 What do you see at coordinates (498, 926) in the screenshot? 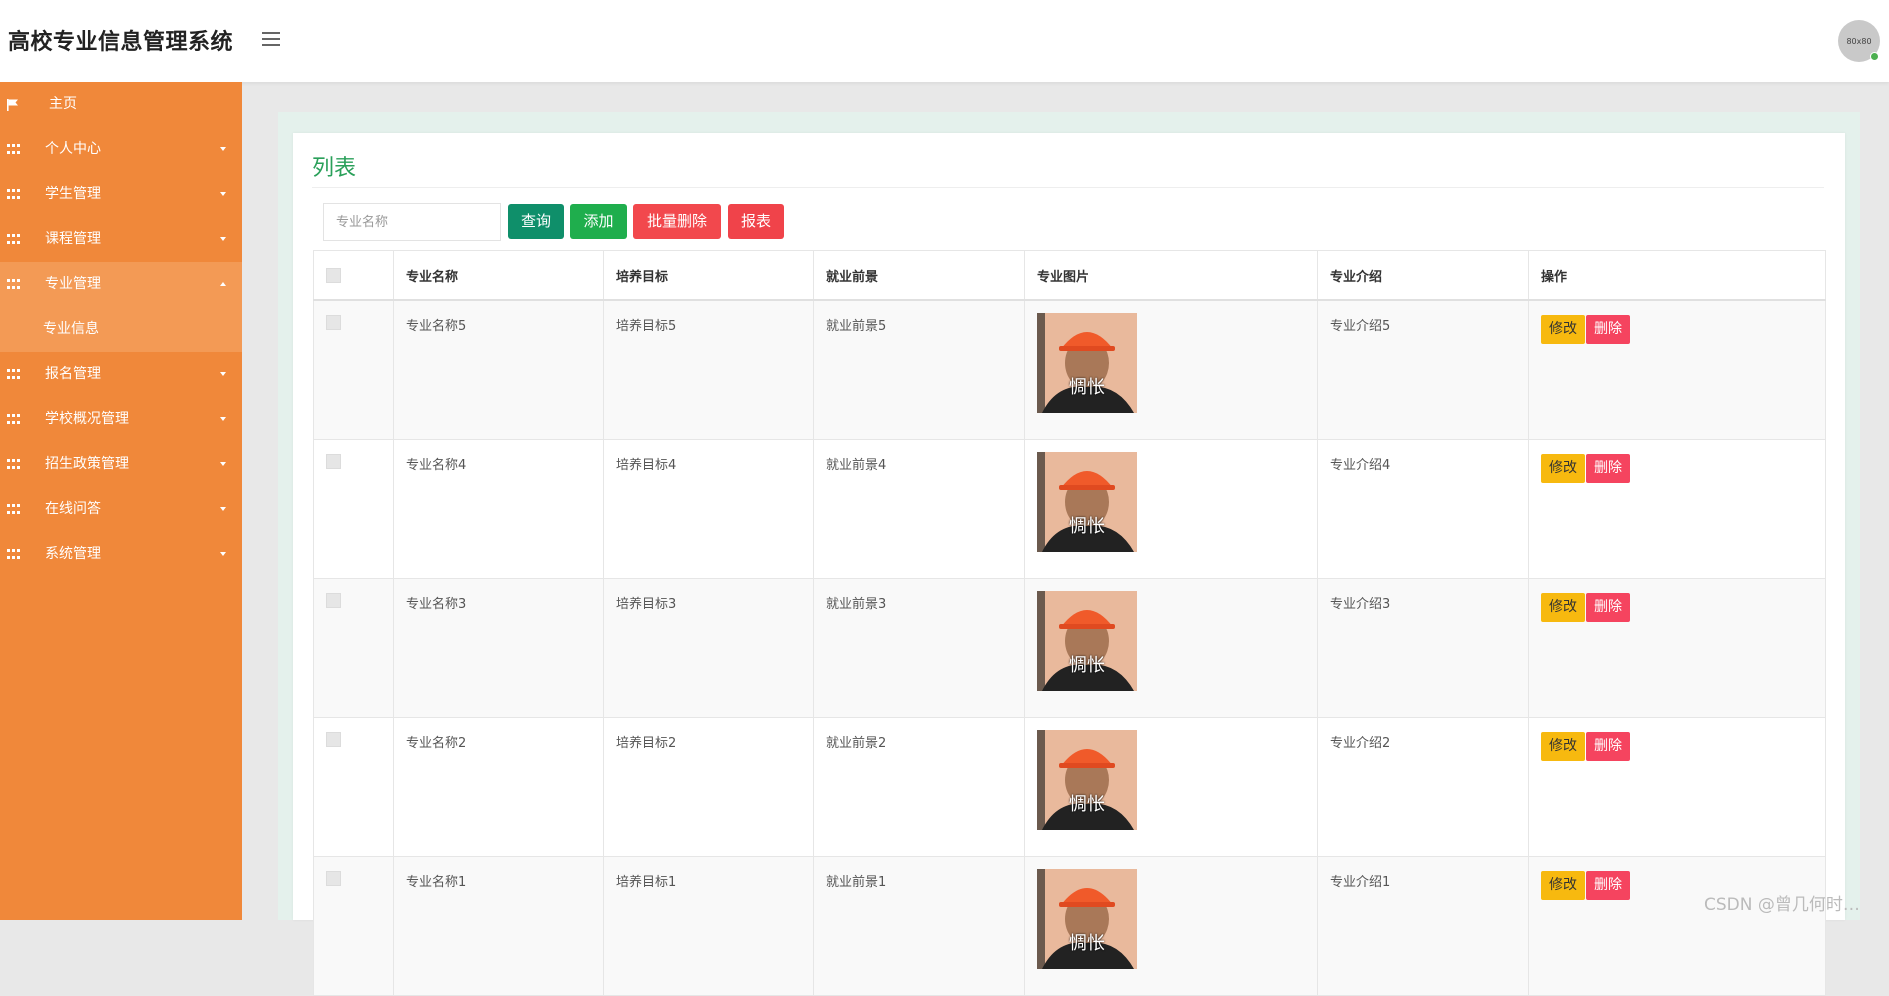
I see `cell-name: 专业名称1` at bounding box center [498, 926].